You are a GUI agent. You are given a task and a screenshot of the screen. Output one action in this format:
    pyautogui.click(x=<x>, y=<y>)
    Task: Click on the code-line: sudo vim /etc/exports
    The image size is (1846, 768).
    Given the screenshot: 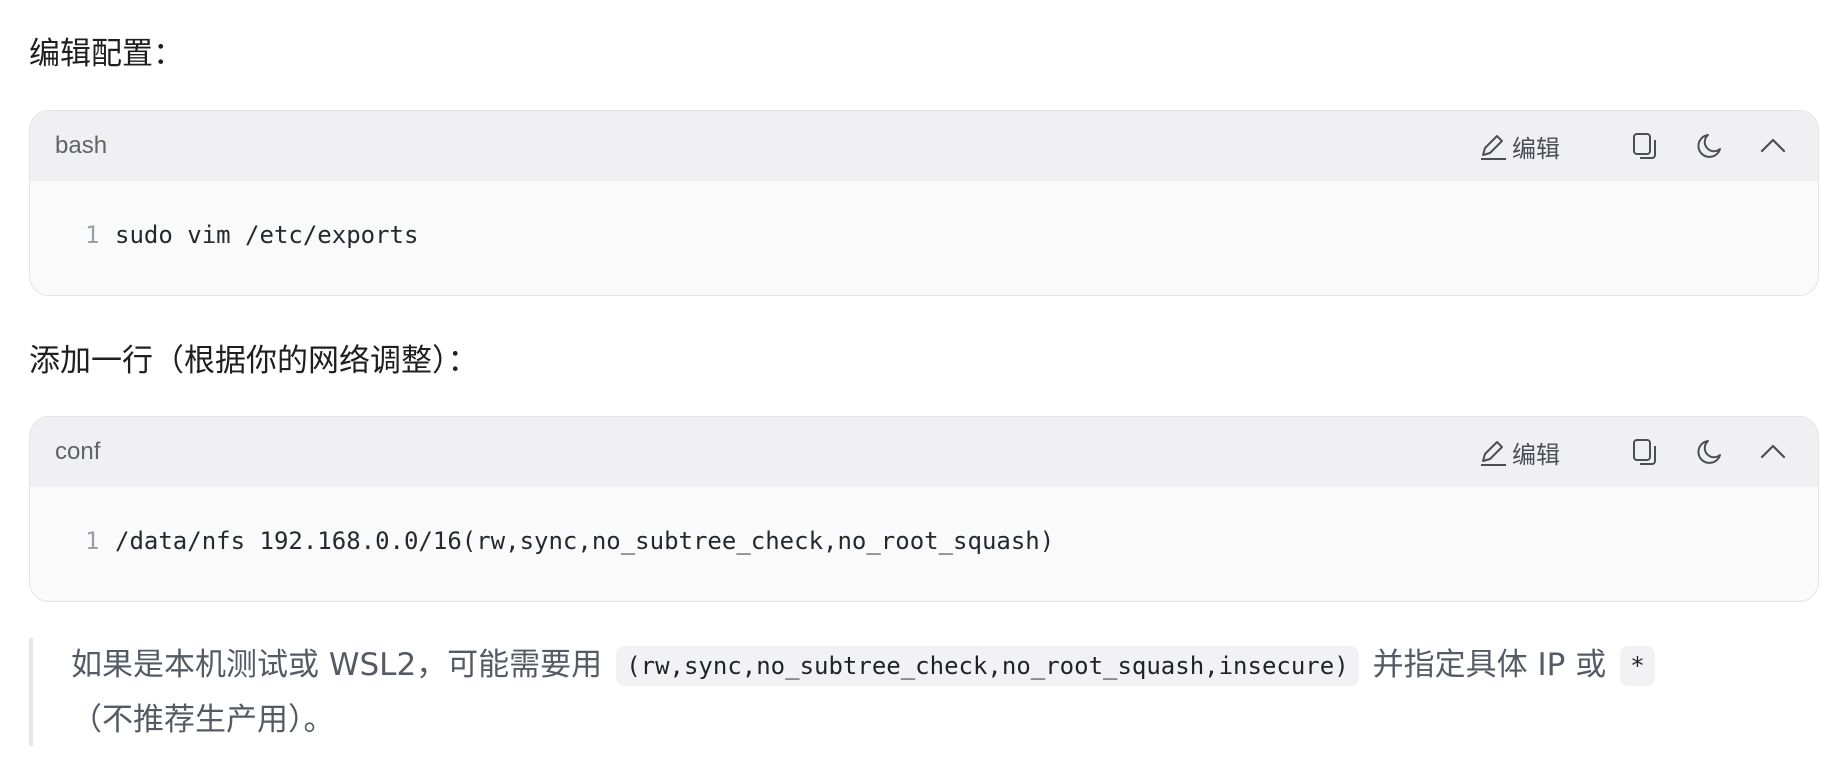 What is the action you would take?
    pyautogui.click(x=267, y=235)
    